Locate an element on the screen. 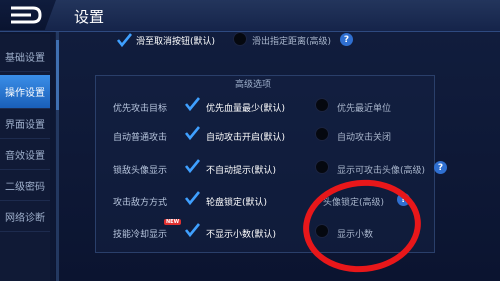 Image resolution: width=500 pixels, height=281 pixels. drag-distance-option: 滑出指定距离(高级) is located at coordinates (291, 40).